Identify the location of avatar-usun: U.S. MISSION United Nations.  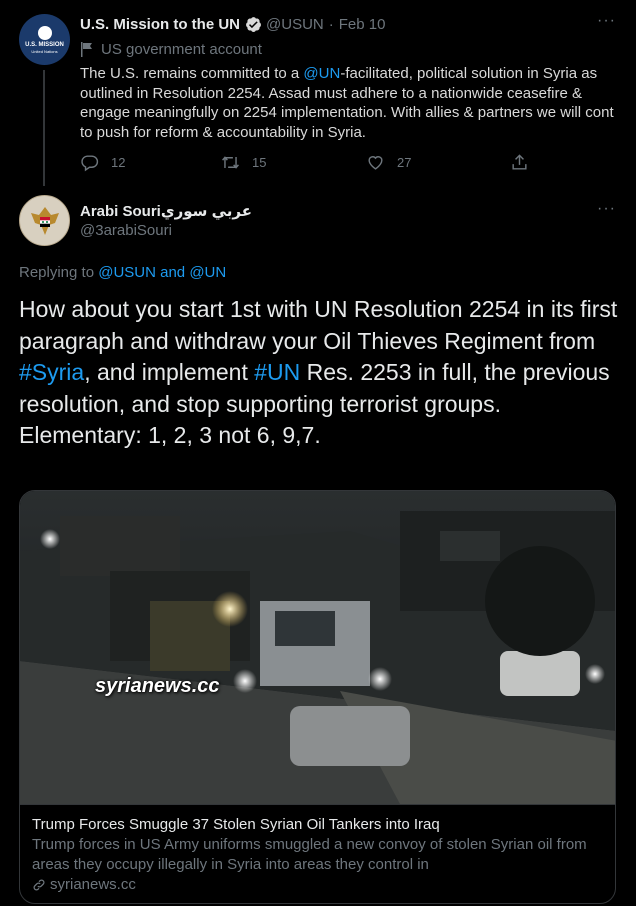
(44, 39).